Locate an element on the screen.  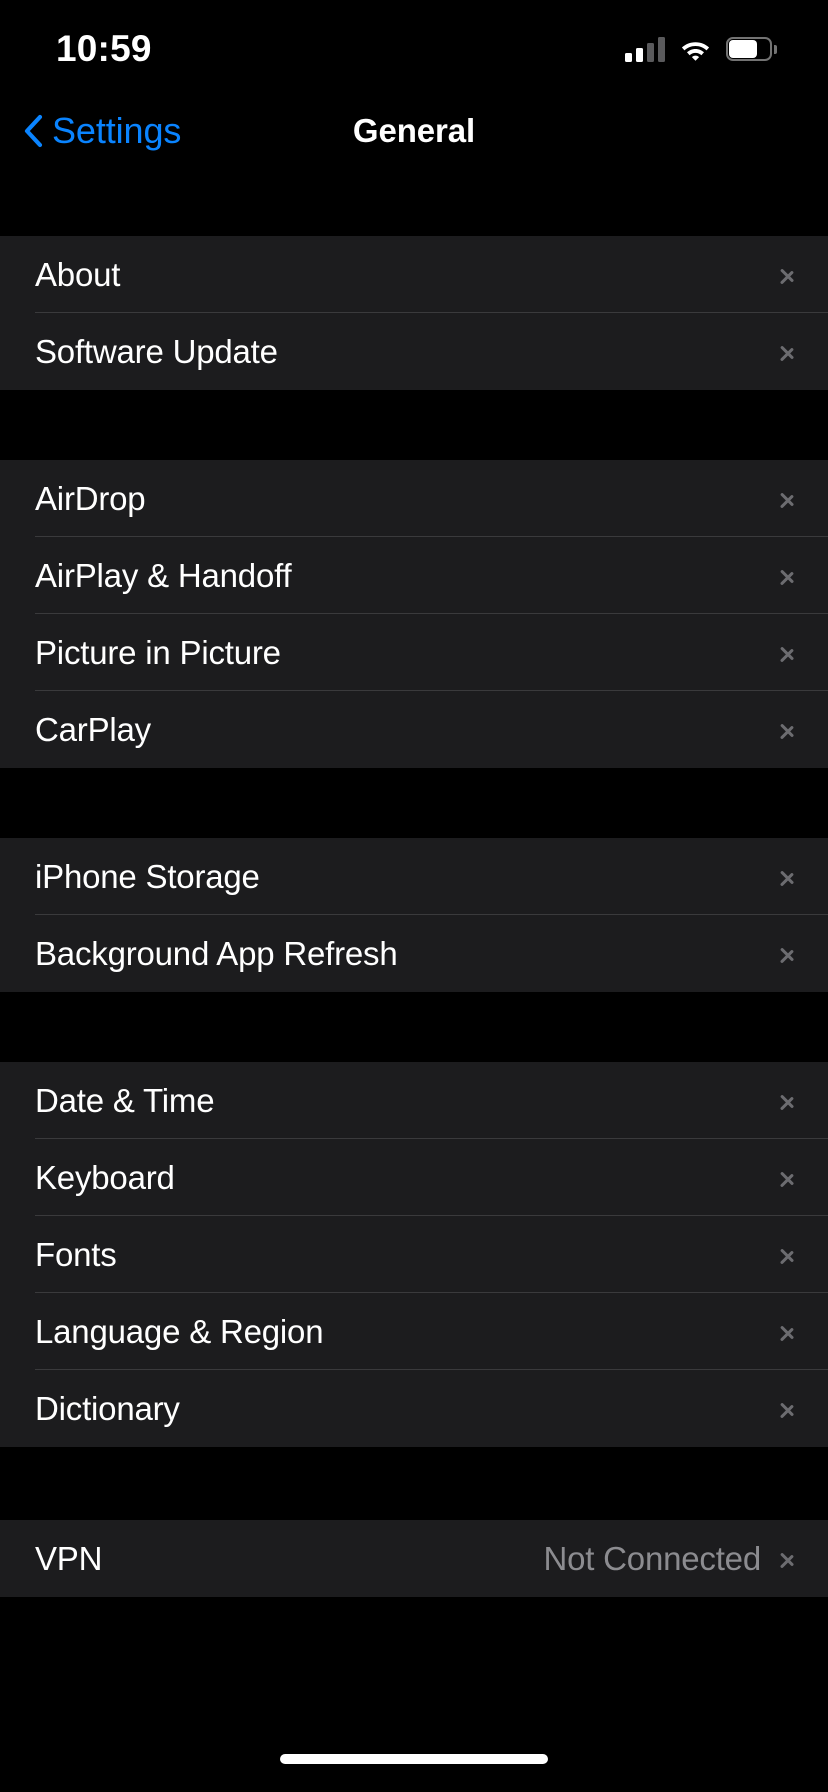
row-label: Background App Refresh is located at coordinates (216, 953).